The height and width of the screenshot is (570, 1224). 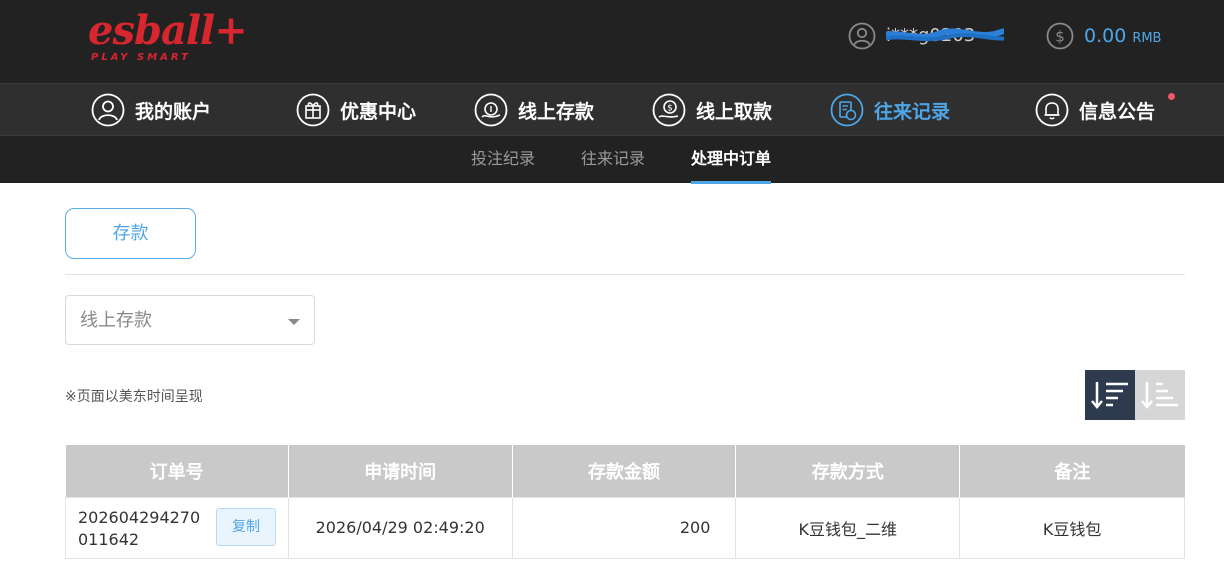 What do you see at coordinates (134, 397) in the screenshot?
I see `timezone-note: ※页面以美东时间呈现` at bounding box center [134, 397].